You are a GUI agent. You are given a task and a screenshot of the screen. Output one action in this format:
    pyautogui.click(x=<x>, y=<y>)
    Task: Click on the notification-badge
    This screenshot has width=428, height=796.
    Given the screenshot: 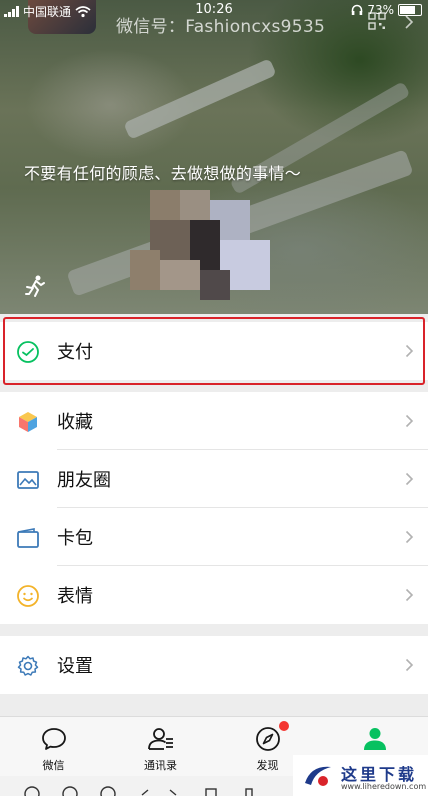 What is the action you would take?
    pyautogui.click(x=284, y=726)
    